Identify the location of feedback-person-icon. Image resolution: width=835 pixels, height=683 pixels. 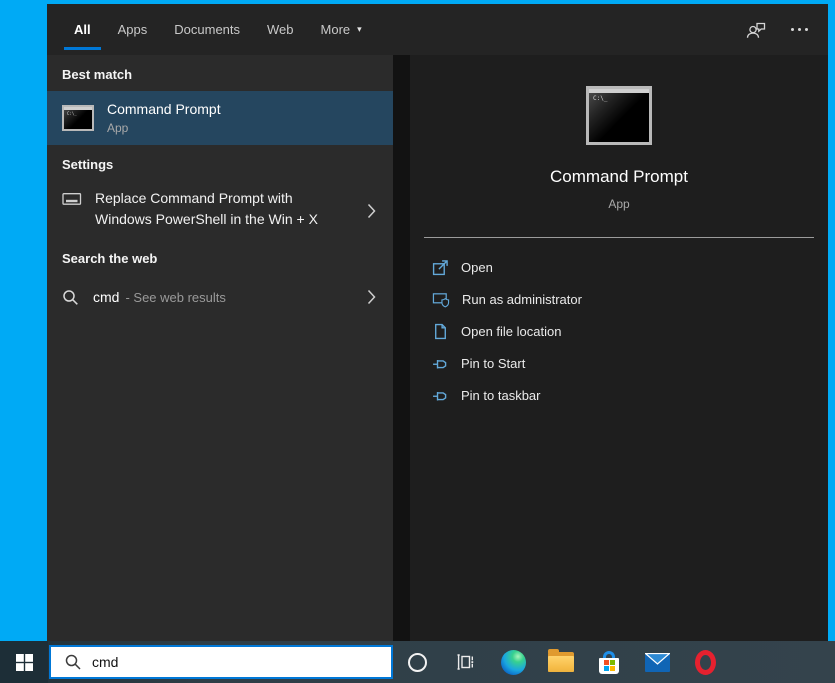
(756, 30).